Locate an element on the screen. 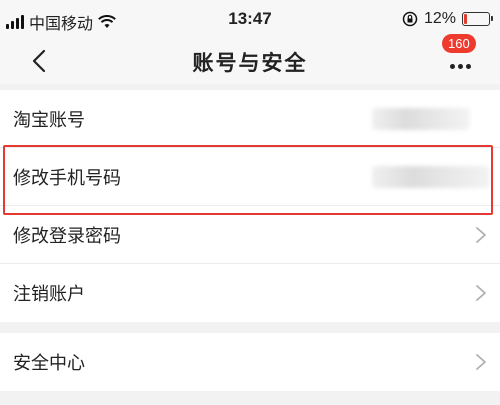 The height and width of the screenshot is (405, 500). row-security-center: 安全中心 is located at coordinates (250, 362).